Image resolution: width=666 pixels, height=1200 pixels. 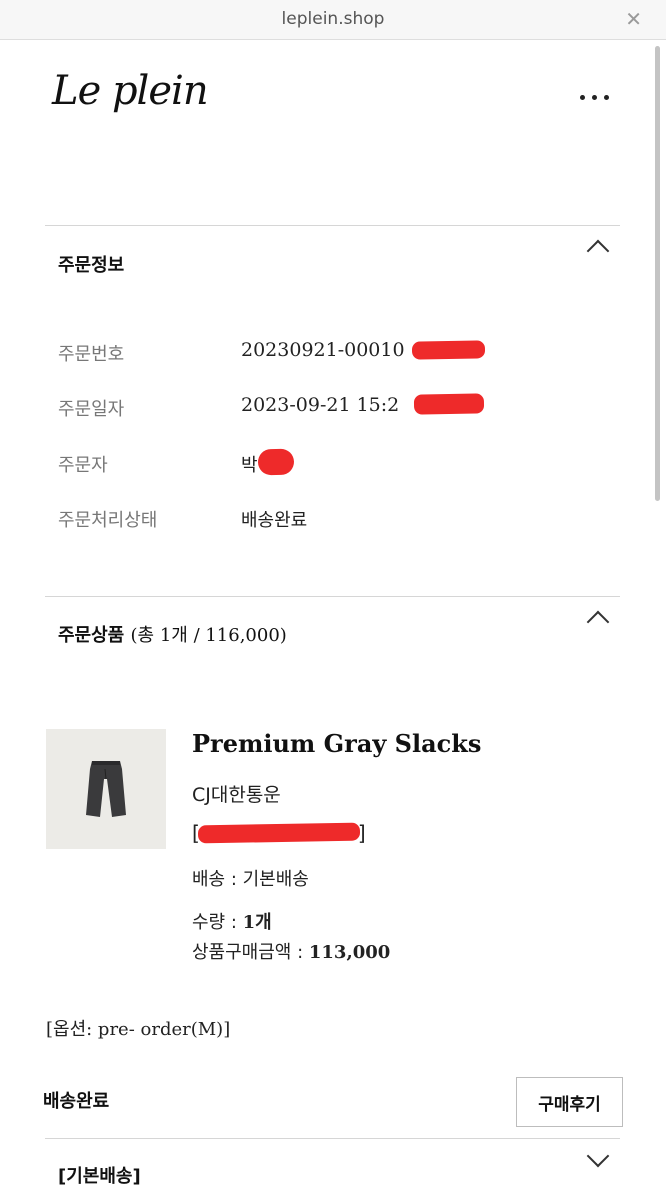 I want to click on chevron-down-icon, so click(x=598, y=1156).